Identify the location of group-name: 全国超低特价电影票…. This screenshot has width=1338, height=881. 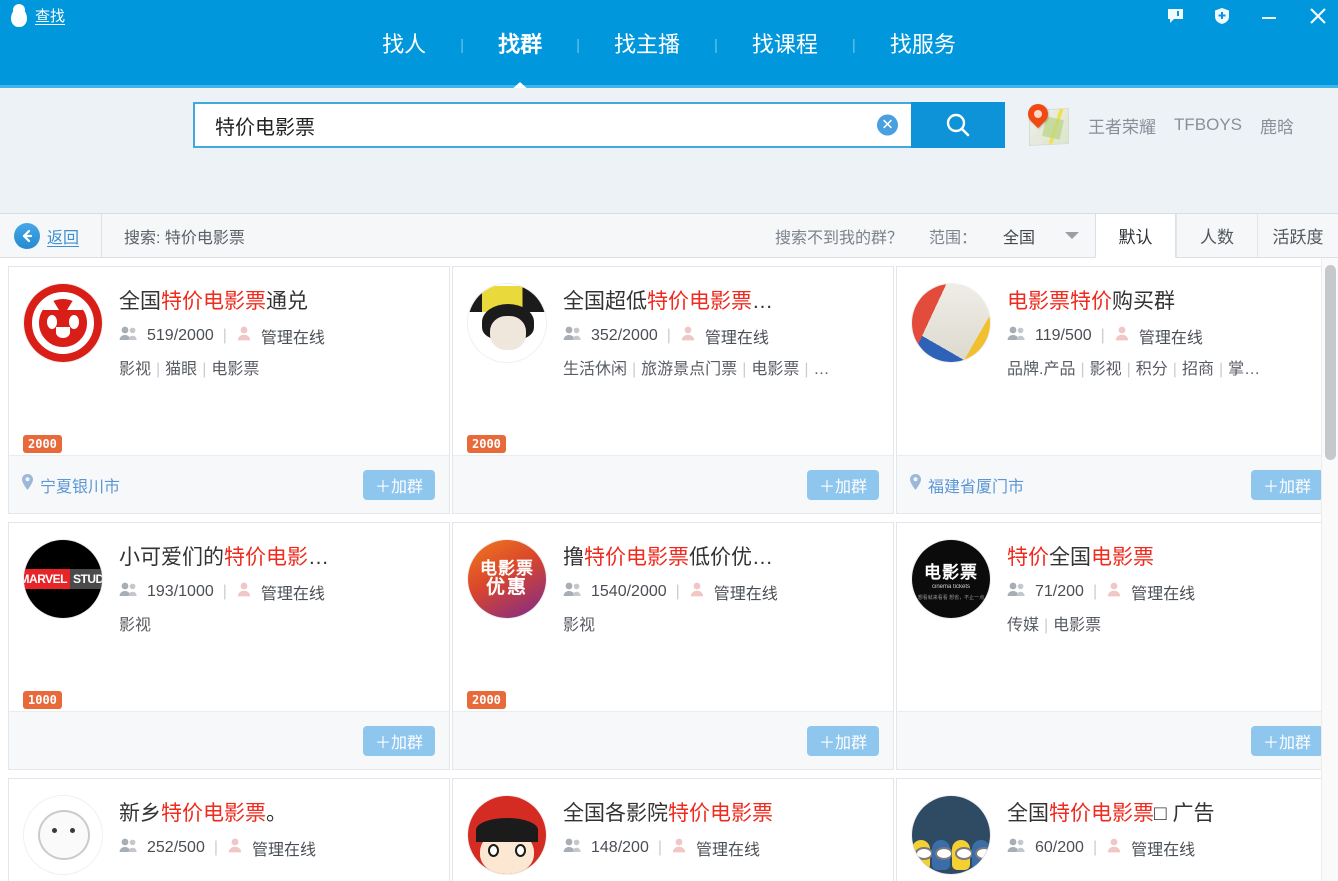
(722, 300).